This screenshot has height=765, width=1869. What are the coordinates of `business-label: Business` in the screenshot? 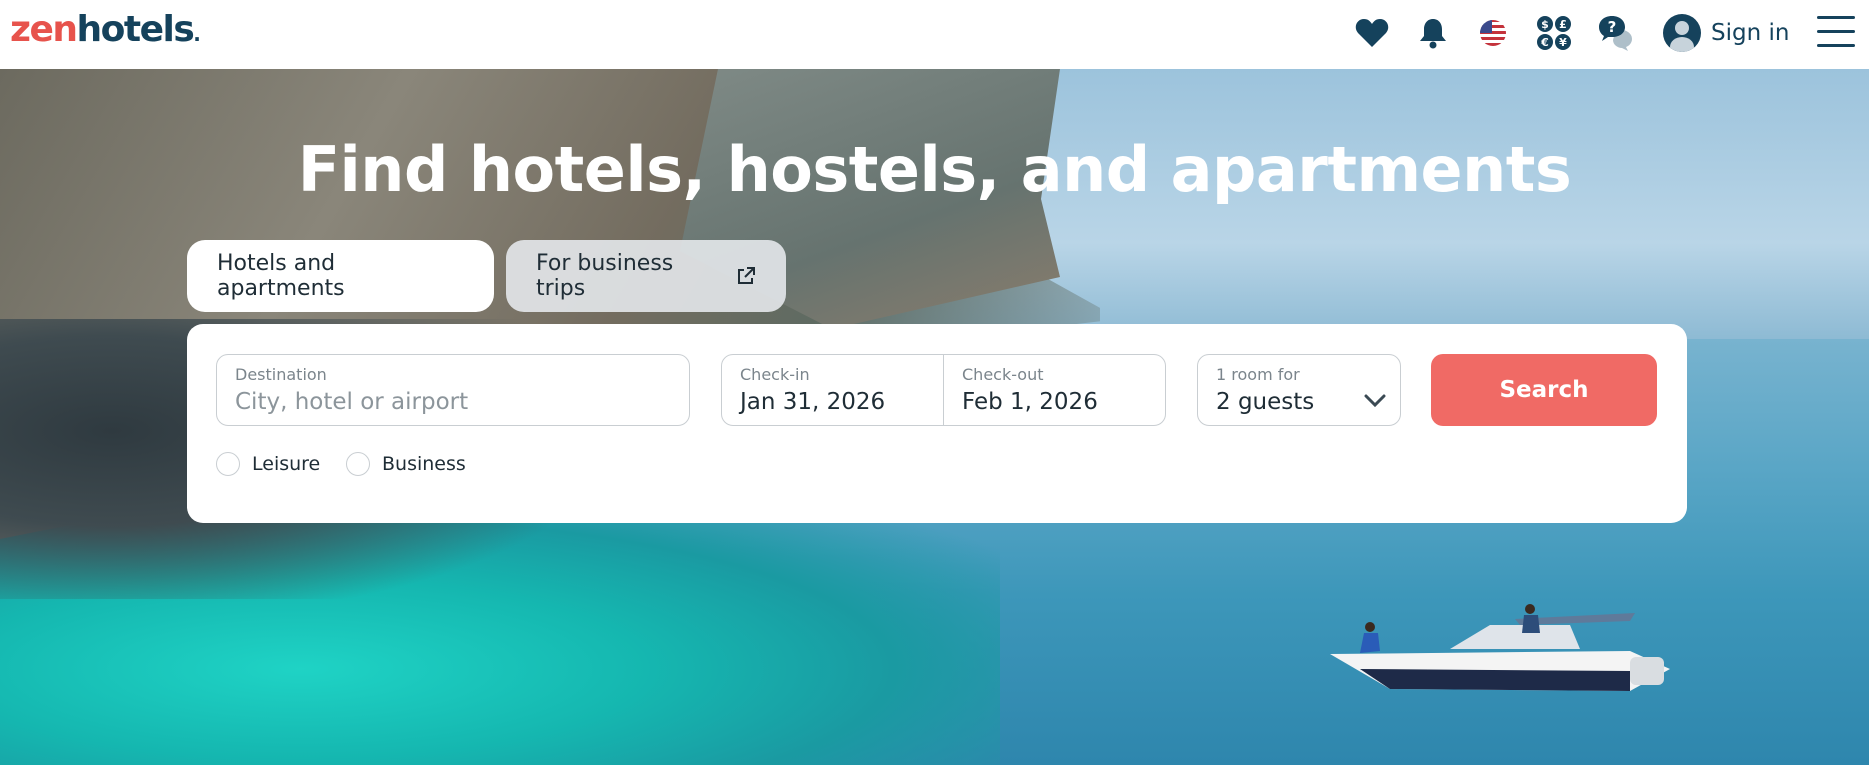 It's located at (424, 464).